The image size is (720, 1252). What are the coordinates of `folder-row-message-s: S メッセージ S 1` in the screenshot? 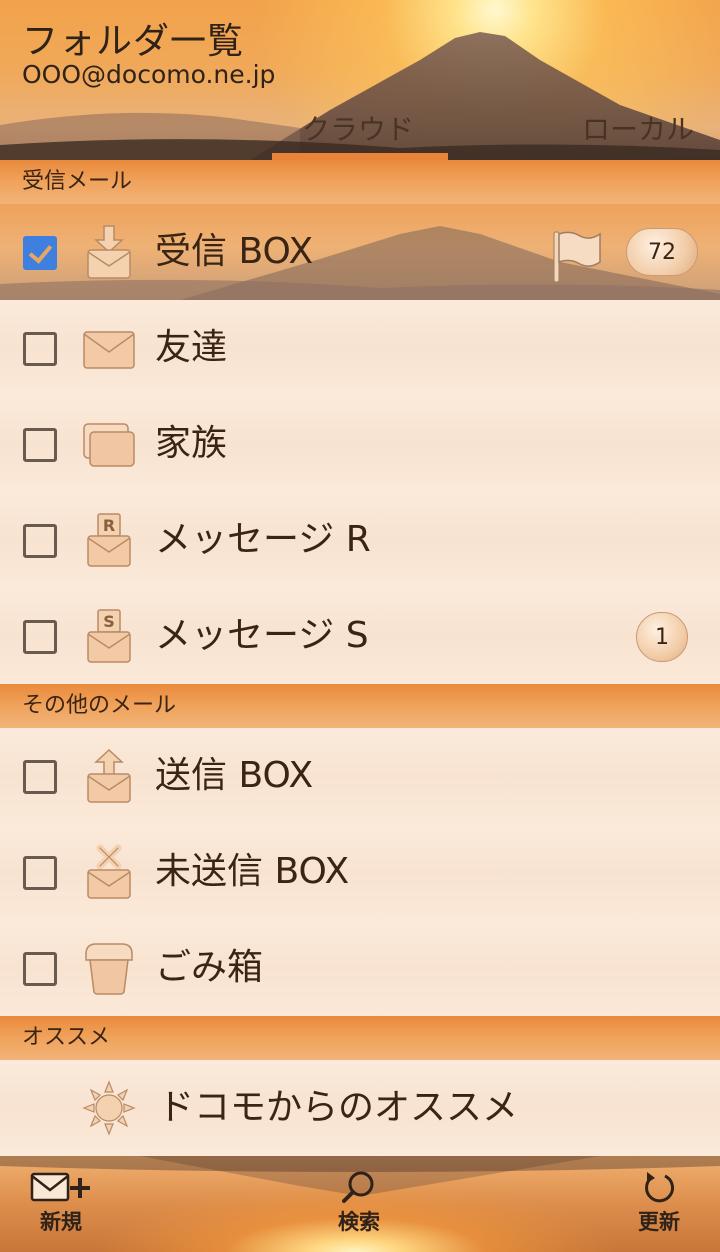 It's located at (360, 636).